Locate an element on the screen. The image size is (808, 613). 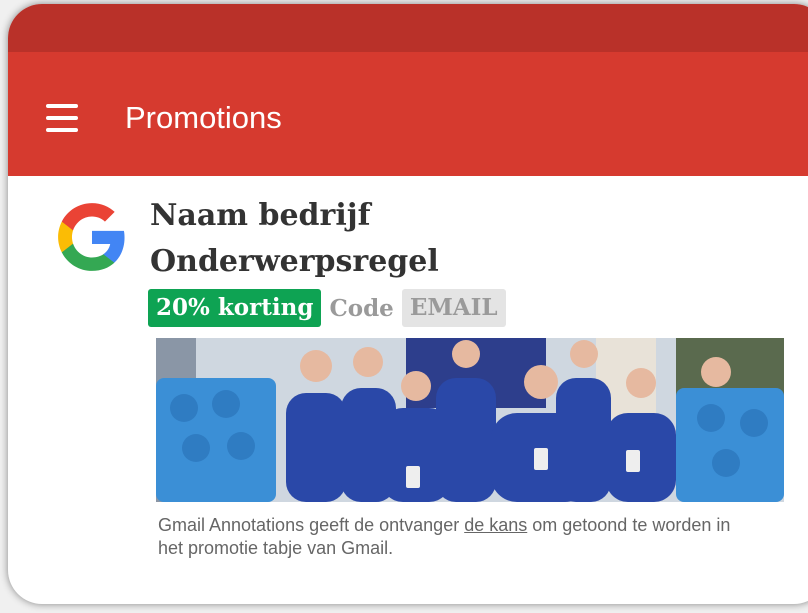
hamburger-menu-icon is located at coordinates (62, 118).